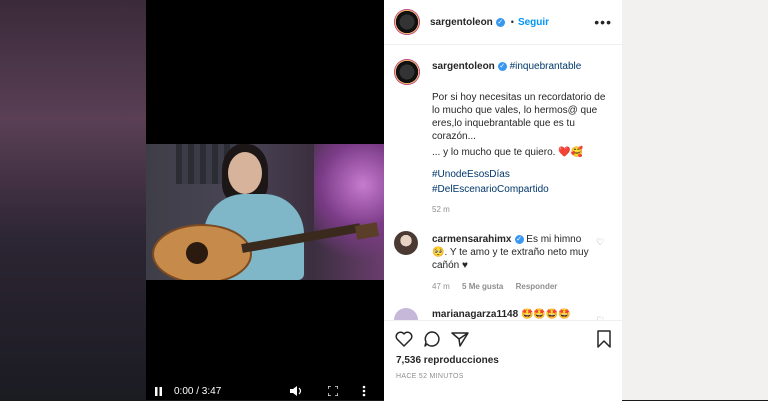 The width and height of the screenshot is (768, 401). What do you see at coordinates (463, 66) in the screenshot?
I see `caption-username: sargentoleon` at bounding box center [463, 66].